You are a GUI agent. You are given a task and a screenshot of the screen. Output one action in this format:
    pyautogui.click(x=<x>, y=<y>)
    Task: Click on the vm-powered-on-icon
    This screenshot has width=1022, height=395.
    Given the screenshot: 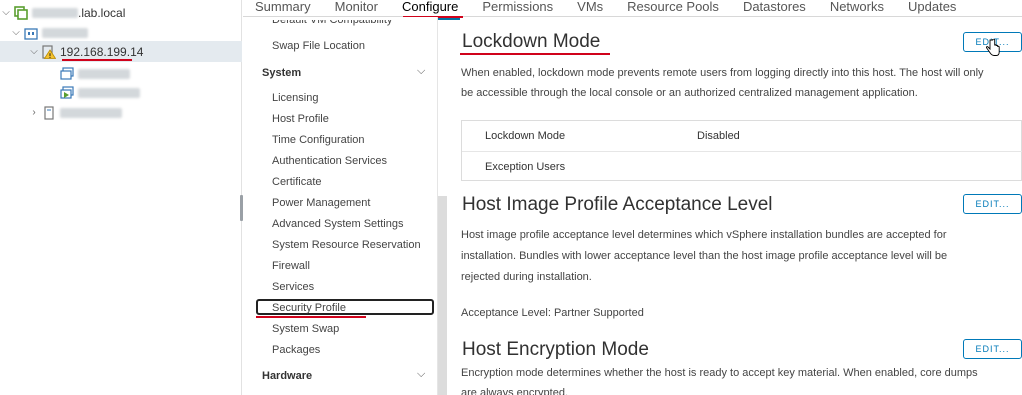 What is the action you would take?
    pyautogui.click(x=67, y=92)
    